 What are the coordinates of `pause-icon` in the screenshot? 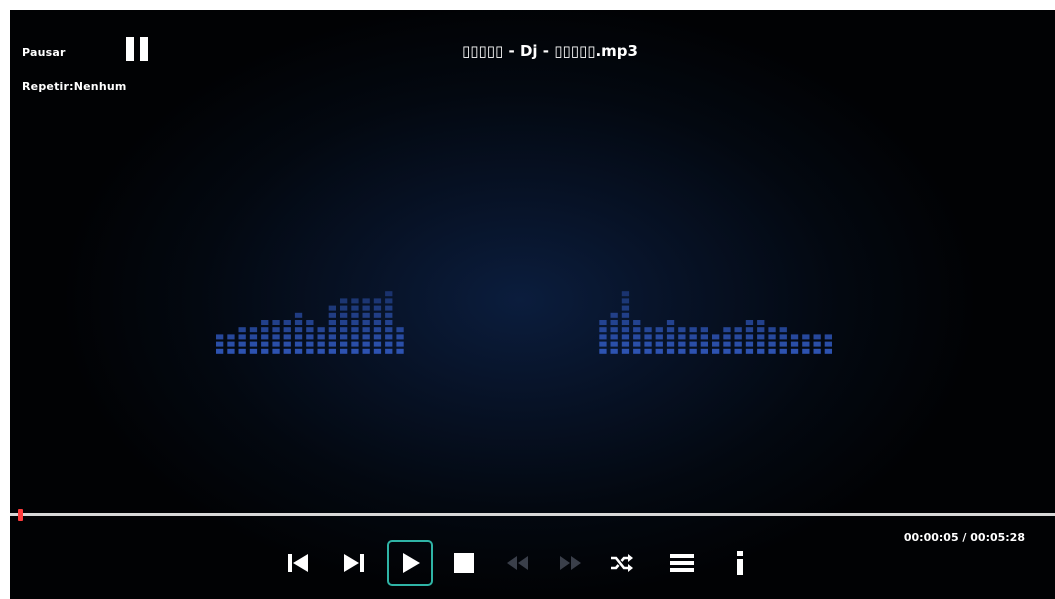 It's located at (138, 49).